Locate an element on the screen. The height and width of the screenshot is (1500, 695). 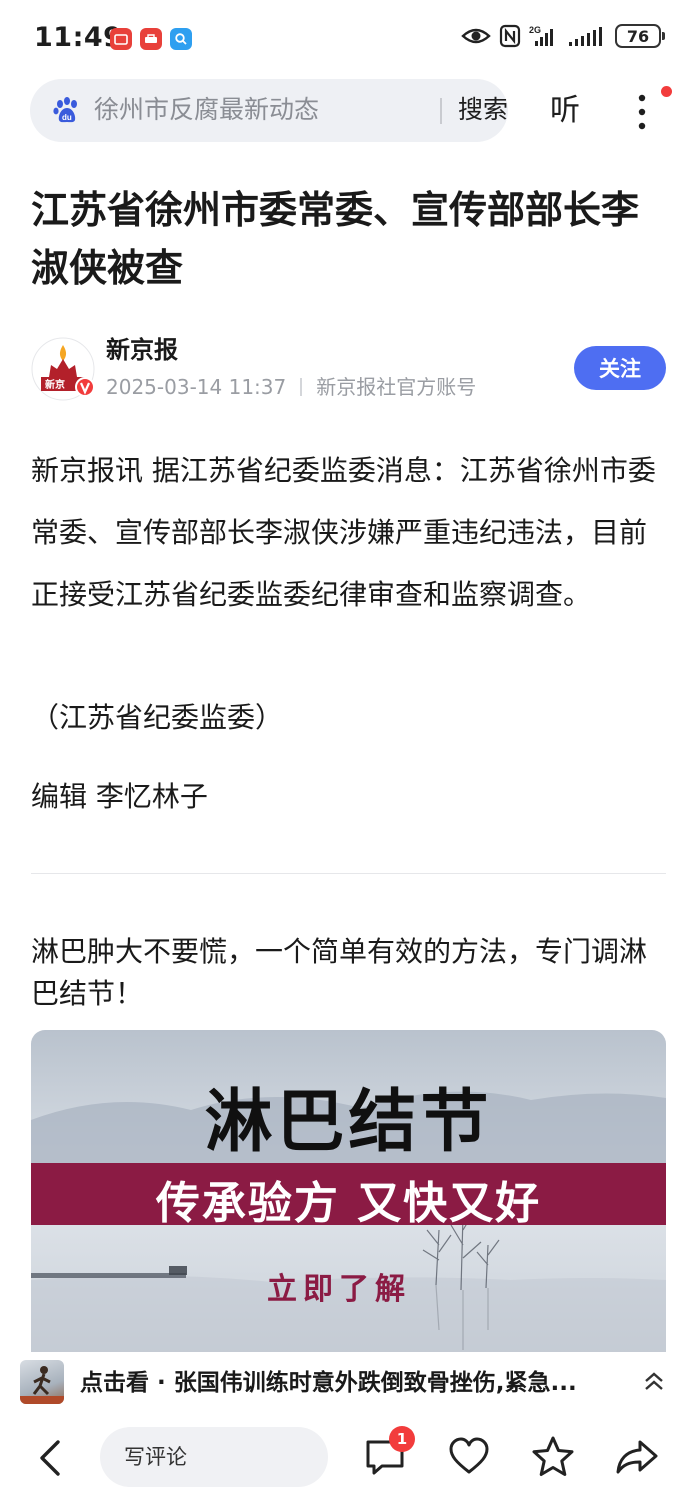
status-bar: 11:49 2G 76 is located at coordinates (347, 39).